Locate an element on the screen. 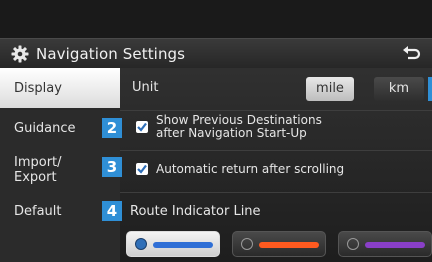  sidebar-item-label: Default is located at coordinates (38, 211).